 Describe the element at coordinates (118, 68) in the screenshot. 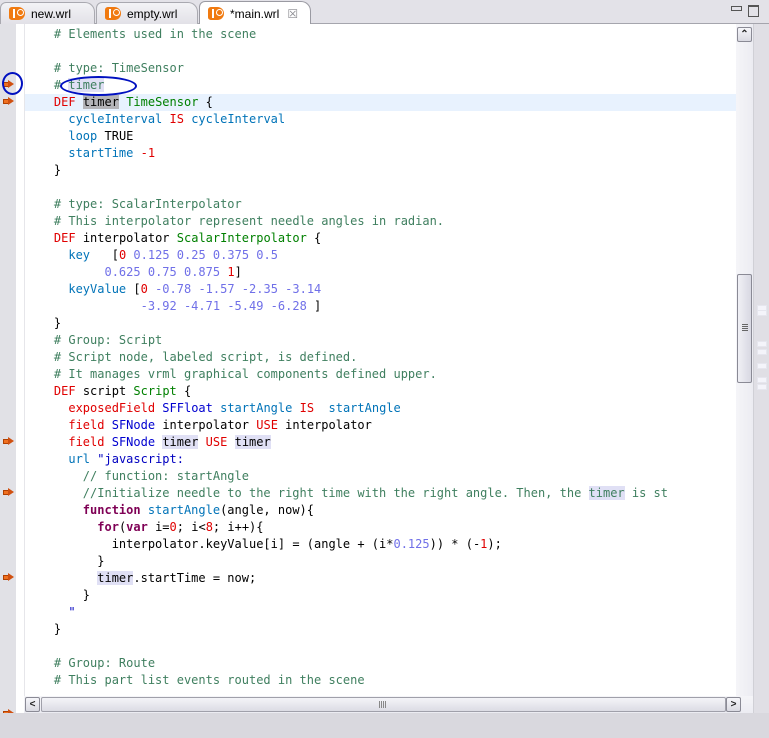

I see `comment: # type: TimeSensor` at that location.